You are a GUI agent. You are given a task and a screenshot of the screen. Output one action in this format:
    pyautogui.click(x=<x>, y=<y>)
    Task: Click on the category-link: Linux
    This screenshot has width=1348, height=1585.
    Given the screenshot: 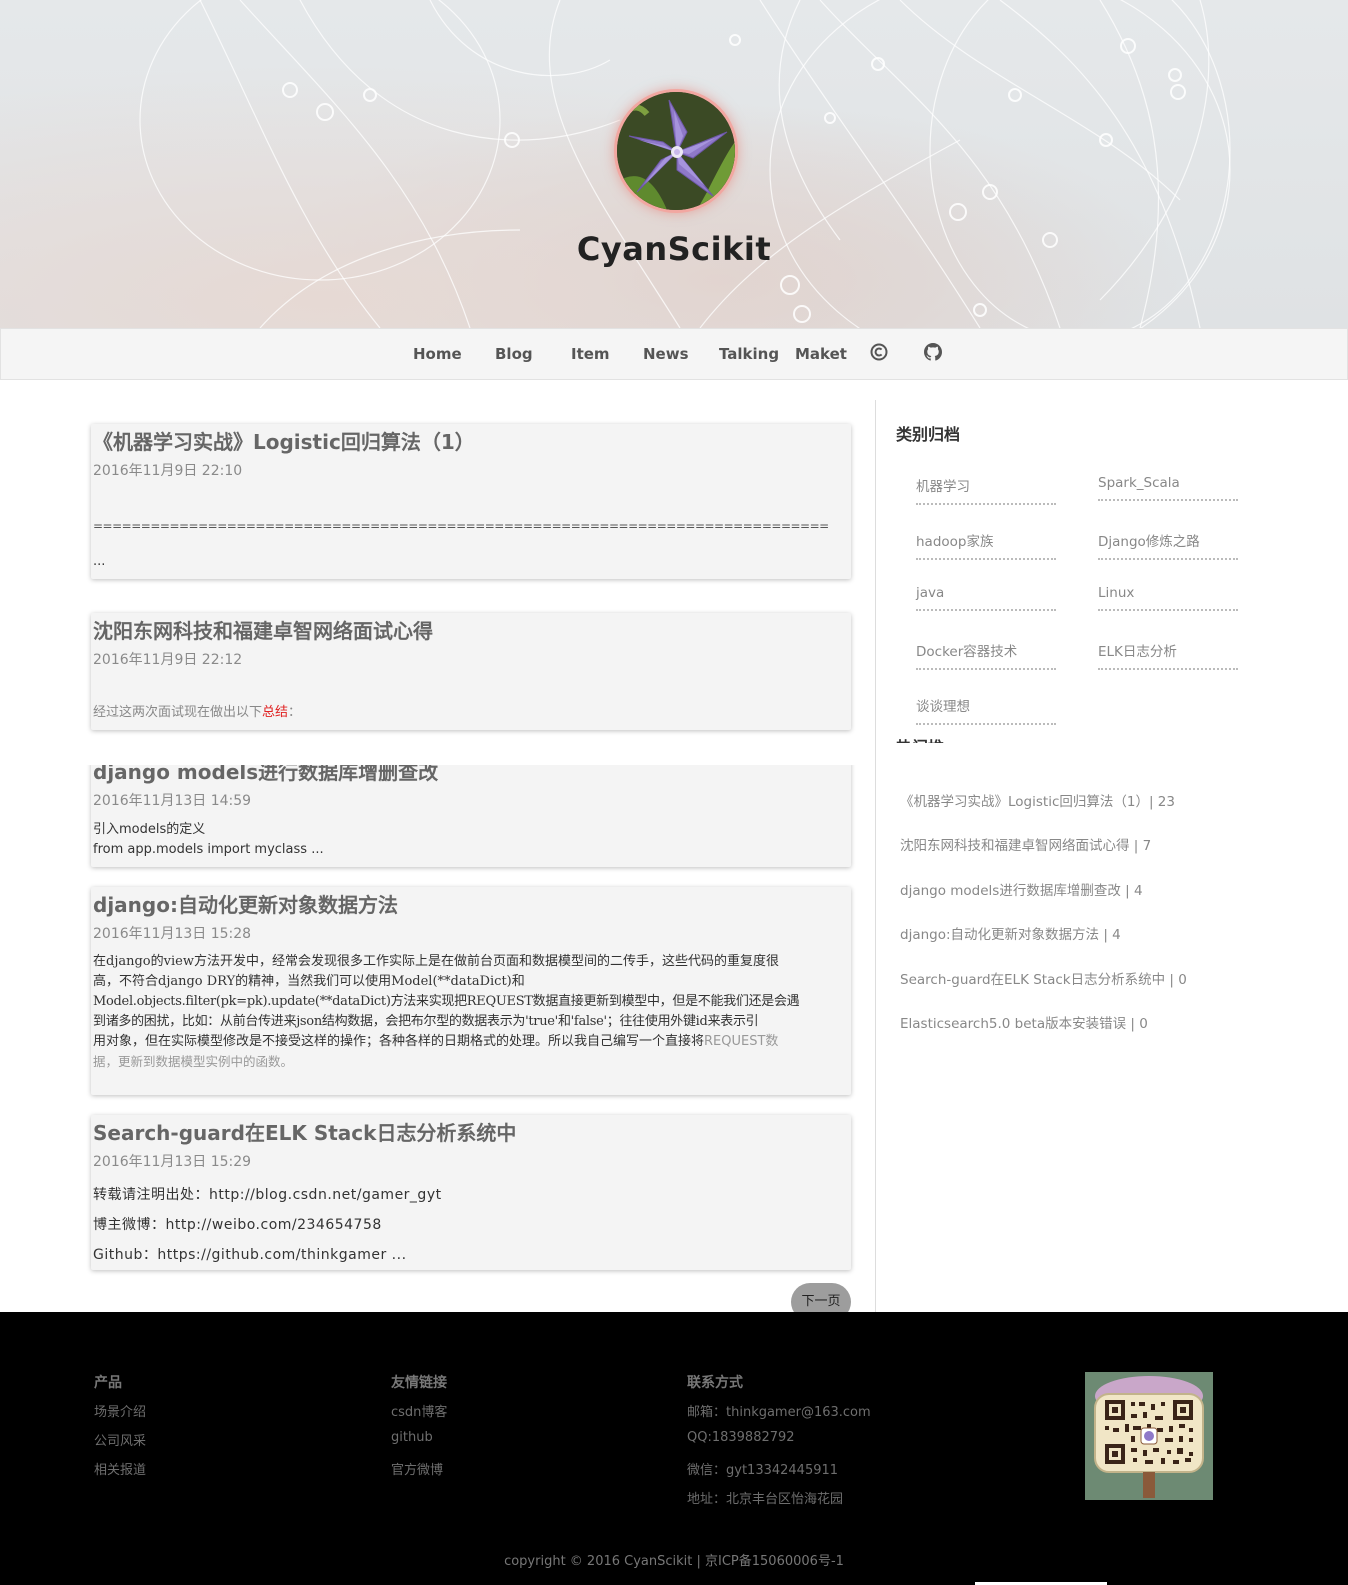 What is the action you would take?
    pyautogui.click(x=1168, y=598)
    